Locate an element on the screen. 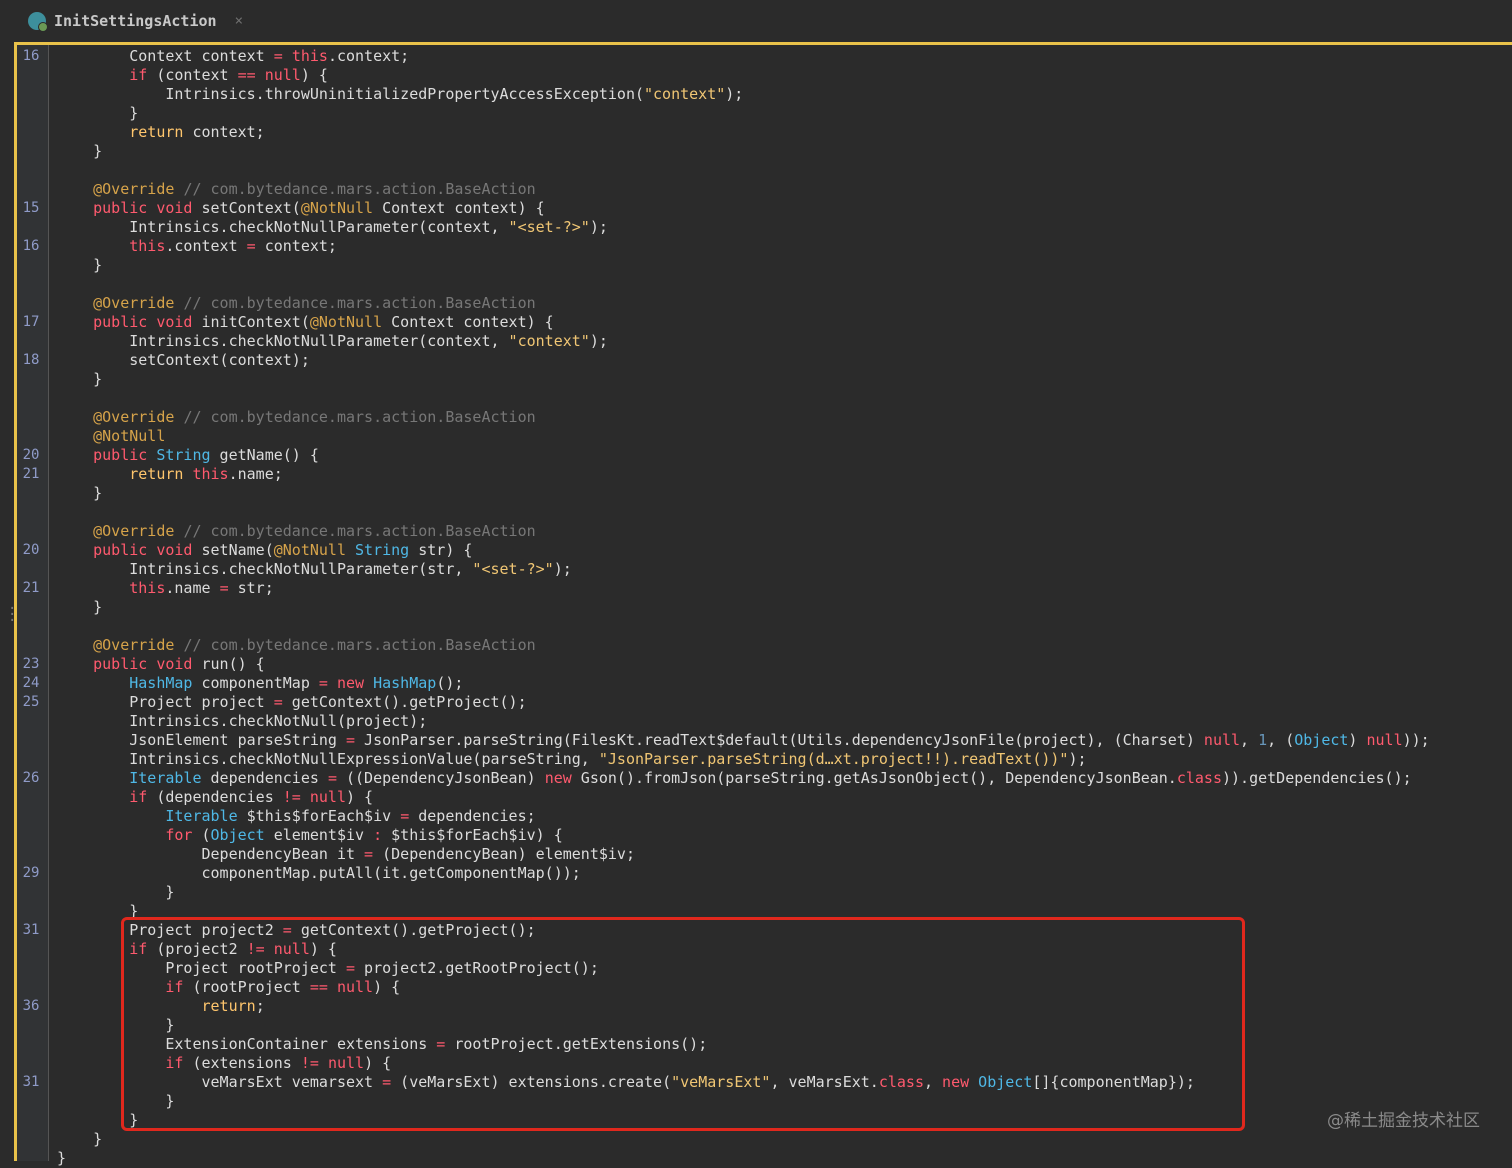  code-line: 24 HashMap componentMap = new HashMap(); is located at coordinates (756, 683).